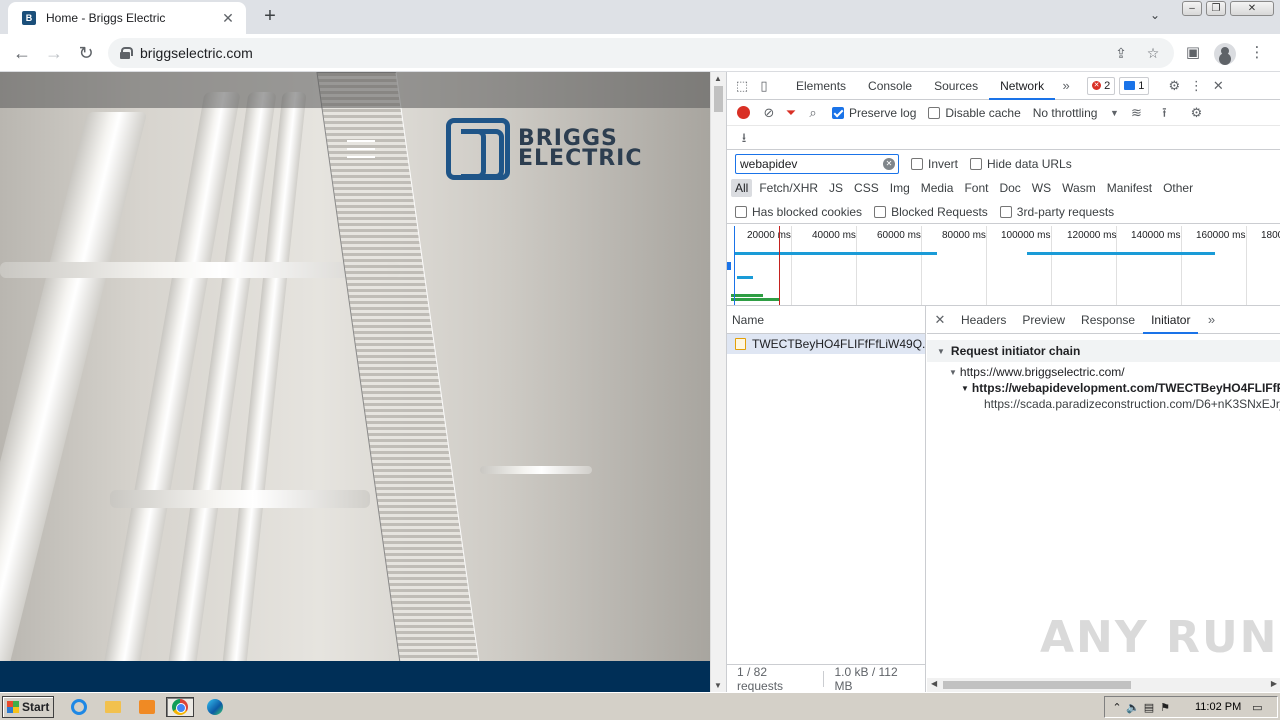 This screenshot has height=720, width=1280. I want to click on disable-cache-checkbox, so click(934, 112).